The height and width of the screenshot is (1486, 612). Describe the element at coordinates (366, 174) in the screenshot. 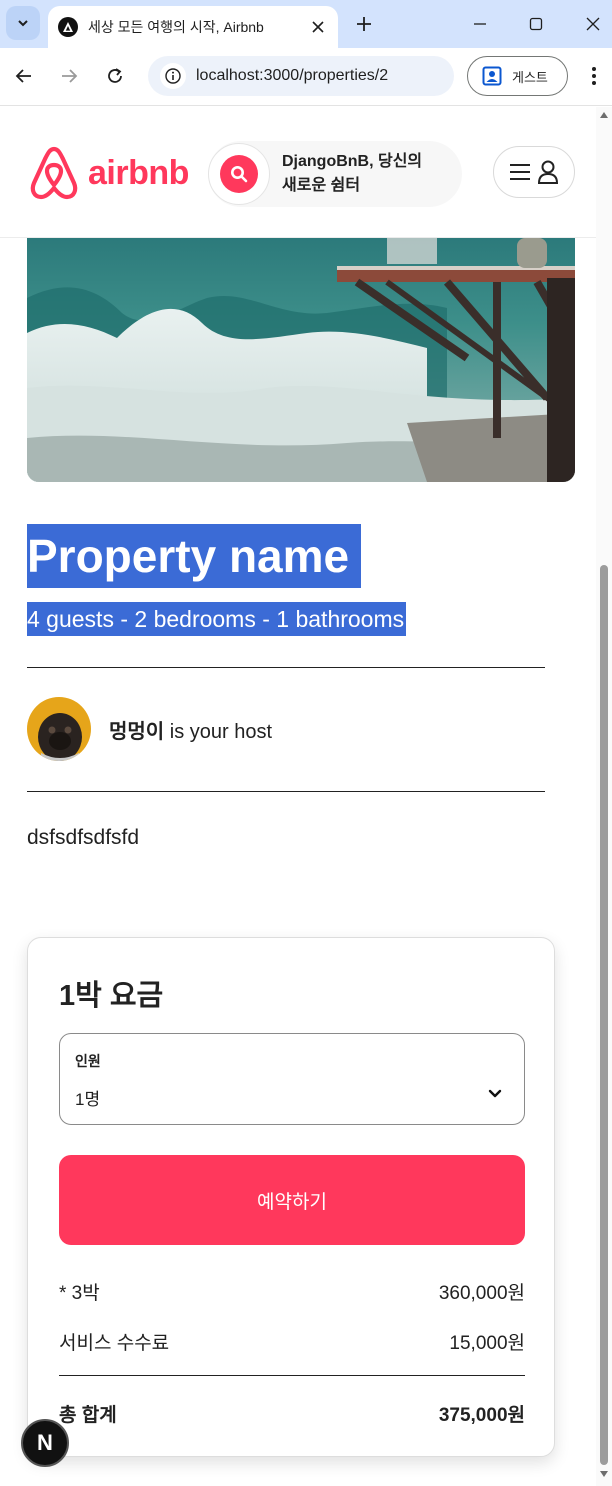

I see `header-tagline: DjangoBnB, 당신의 새로운 쉼터` at that location.